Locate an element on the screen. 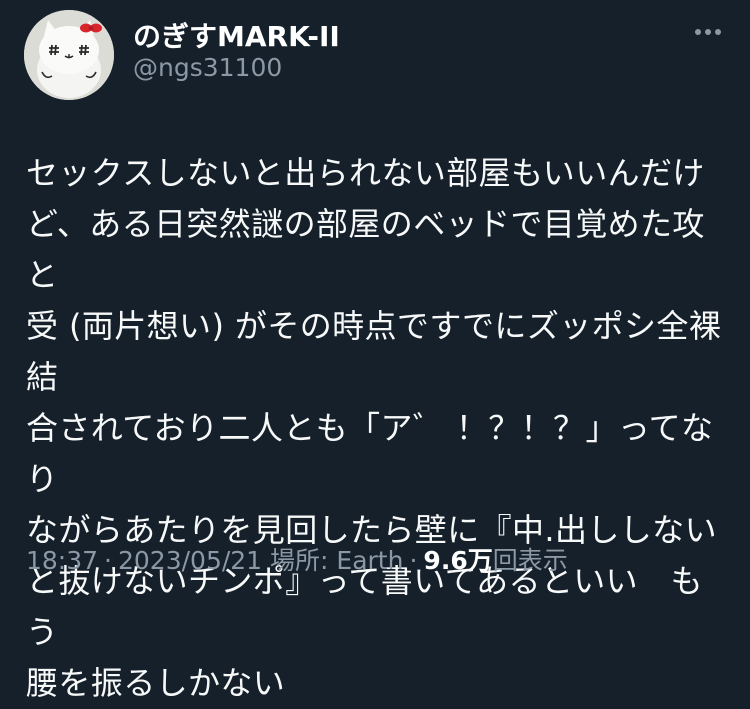 The height and width of the screenshot is (709, 750). tweet-date: 2023/05/21 is located at coordinates (190, 560).